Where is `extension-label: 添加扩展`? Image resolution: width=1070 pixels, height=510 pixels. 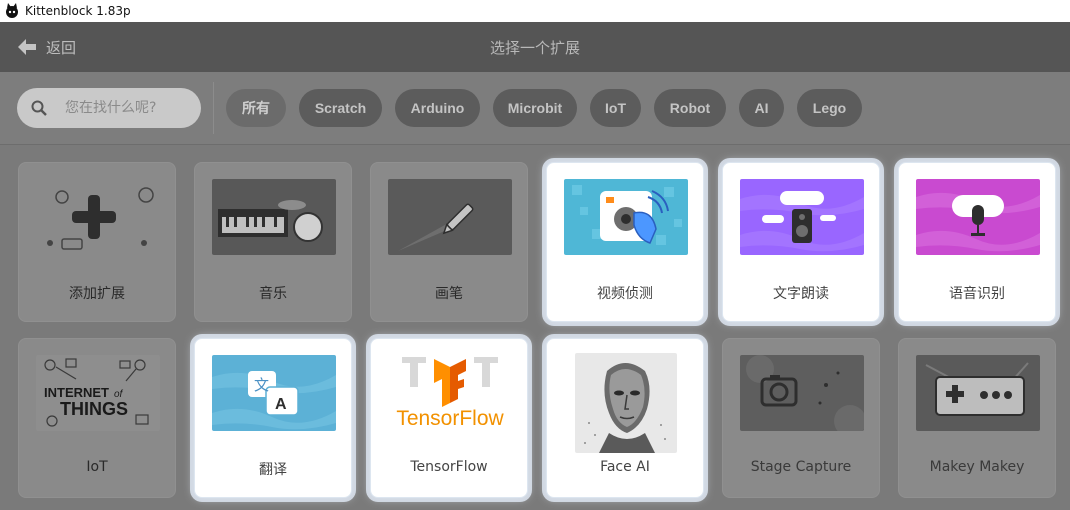 extension-label: 添加扩展 is located at coordinates (97, 294).